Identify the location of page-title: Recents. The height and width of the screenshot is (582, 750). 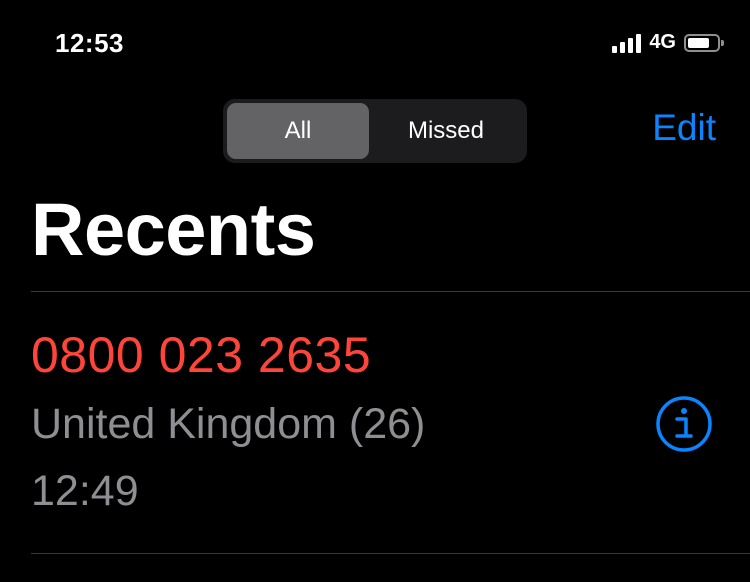
(173, 229).